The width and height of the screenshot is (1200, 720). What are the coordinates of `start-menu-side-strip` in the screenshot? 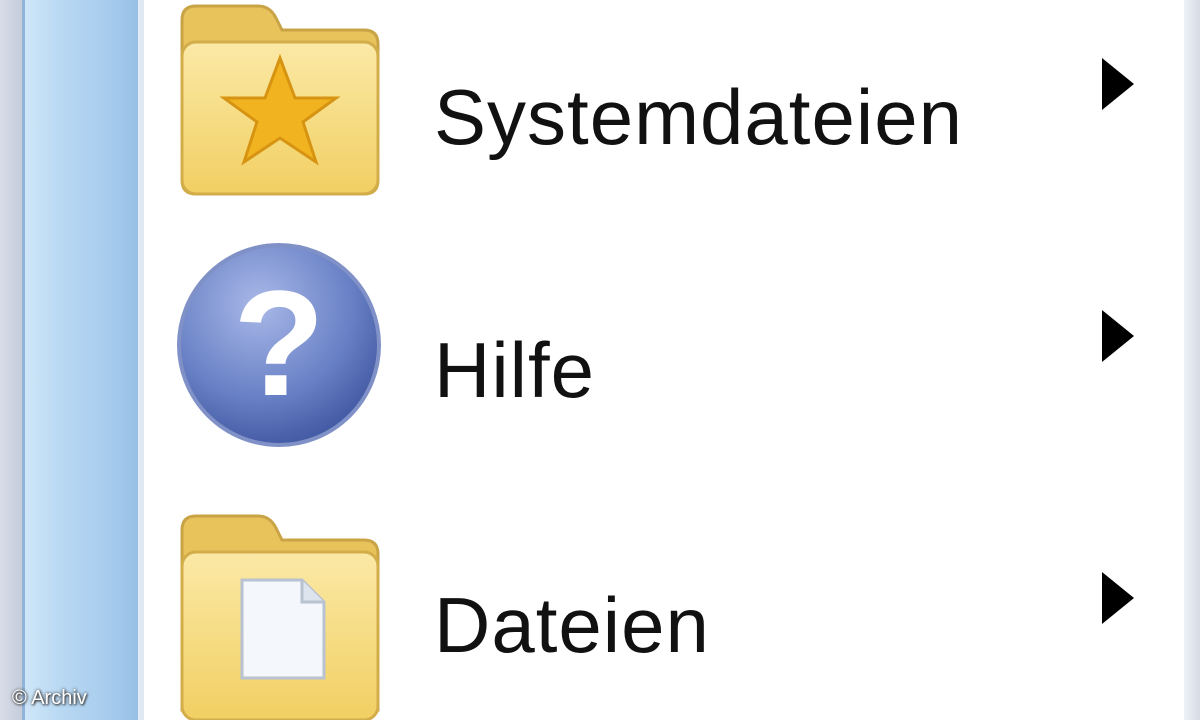 It's located at (81, 360).